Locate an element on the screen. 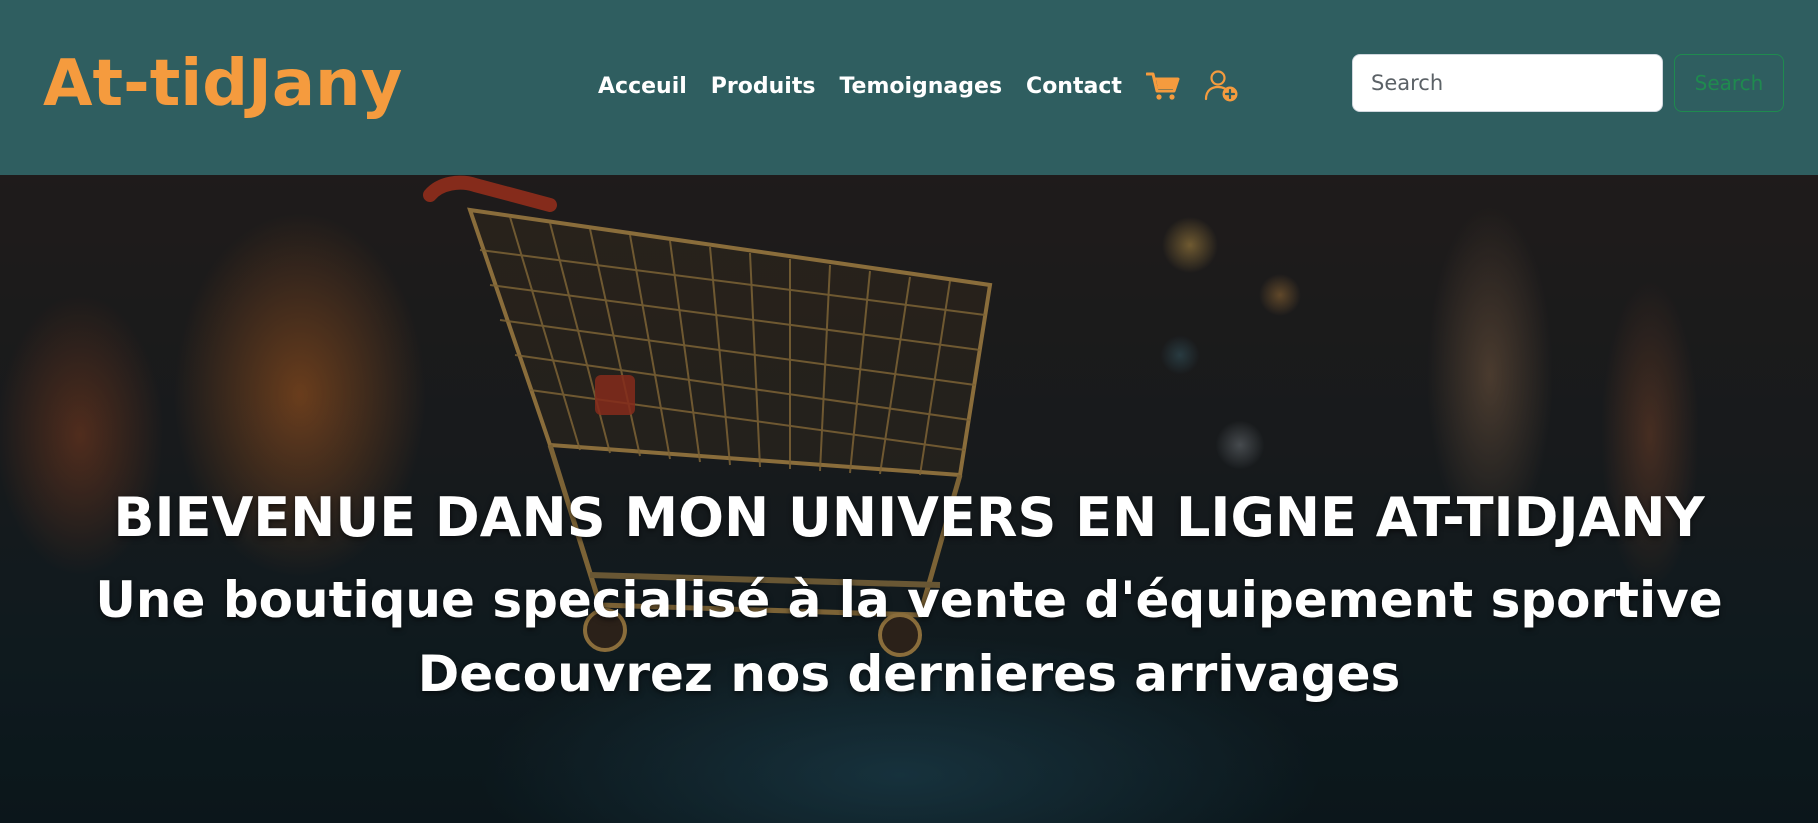 The width and height of the screenshot is (1818, 823). user-add-icon is located at coordinates (1222, 86).